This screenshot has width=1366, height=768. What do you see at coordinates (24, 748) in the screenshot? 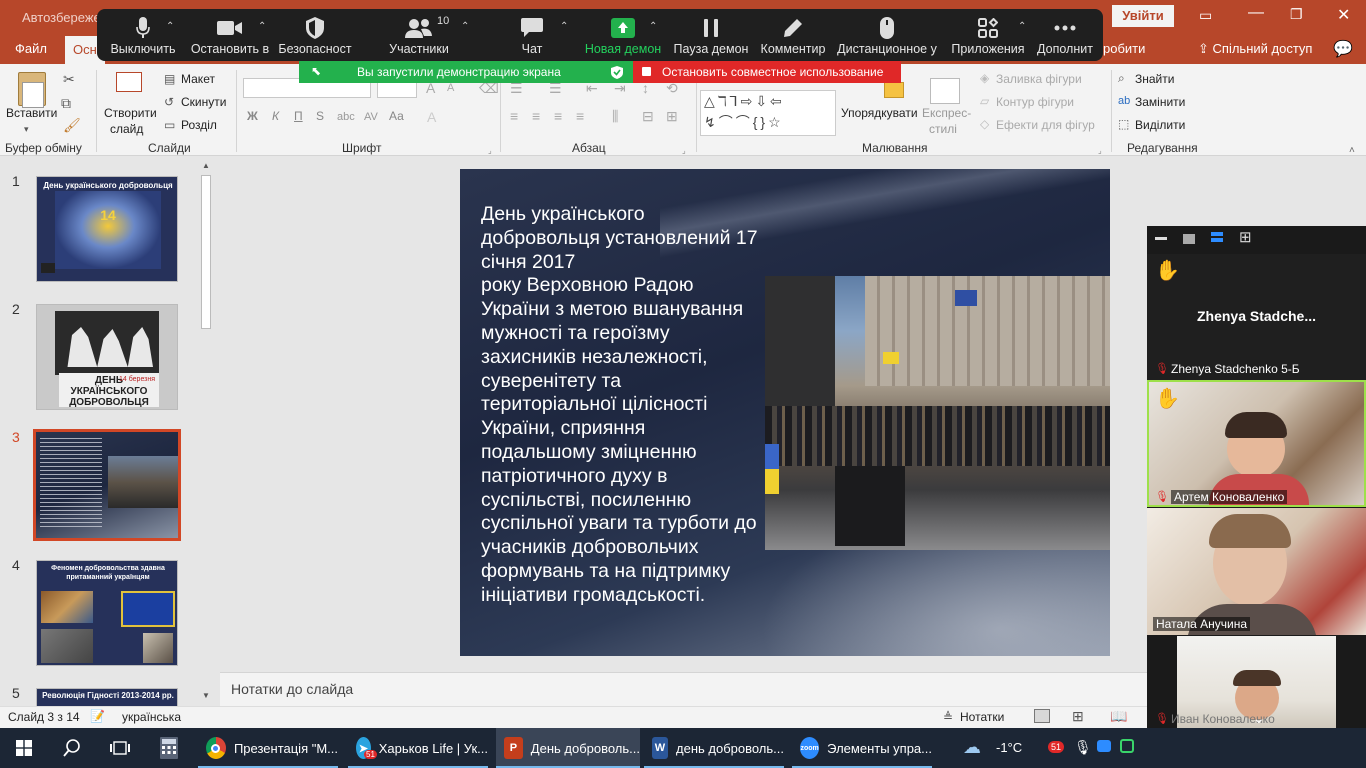
I see `windows-start-icon` at bounding box center [24, 748].